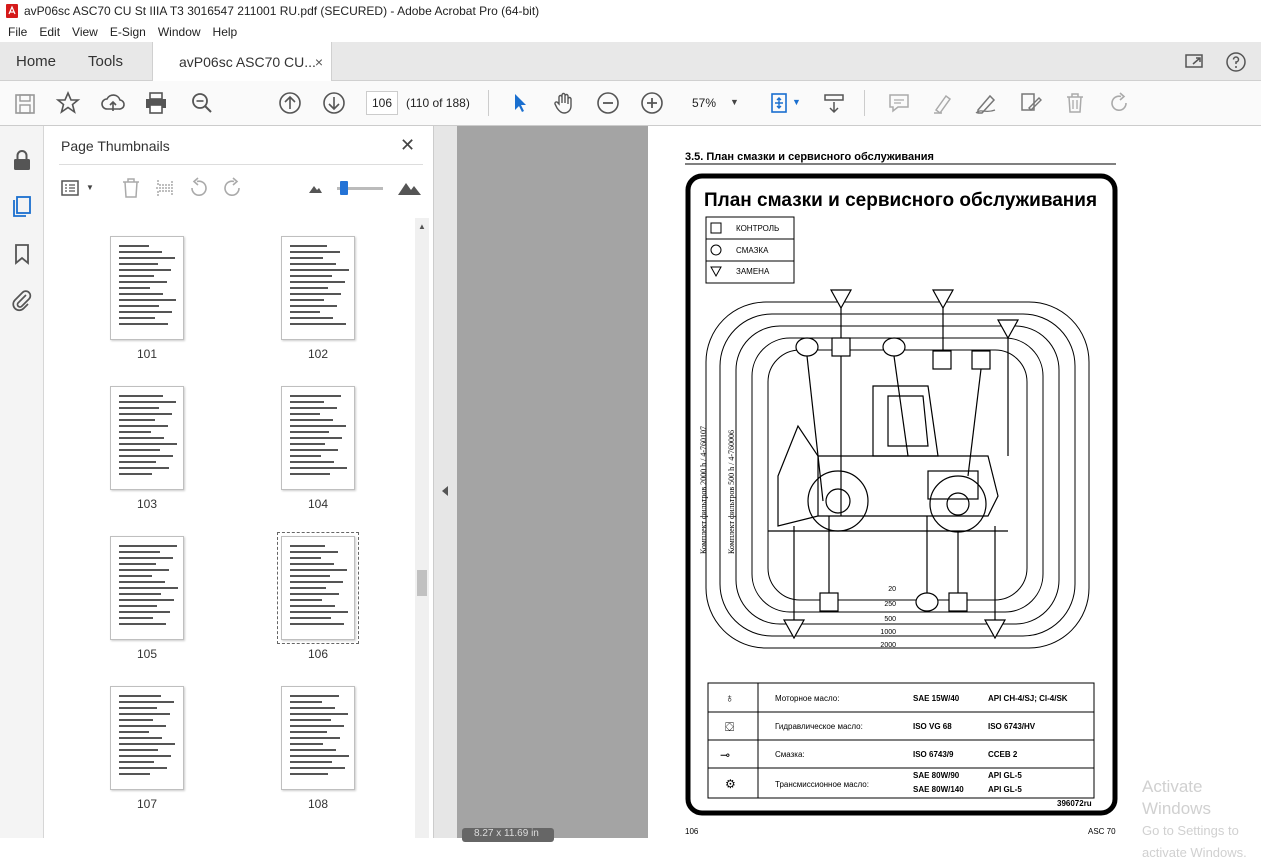 Image resolution: width=1261 pixels, height=864 pixels. Describe the element at coordinates (22, 160) in the screenshot. I see `lock-icon` at that location.